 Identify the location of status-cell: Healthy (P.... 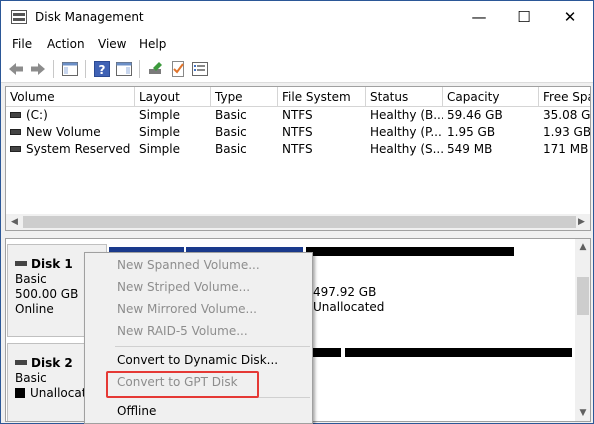
(406, 132).